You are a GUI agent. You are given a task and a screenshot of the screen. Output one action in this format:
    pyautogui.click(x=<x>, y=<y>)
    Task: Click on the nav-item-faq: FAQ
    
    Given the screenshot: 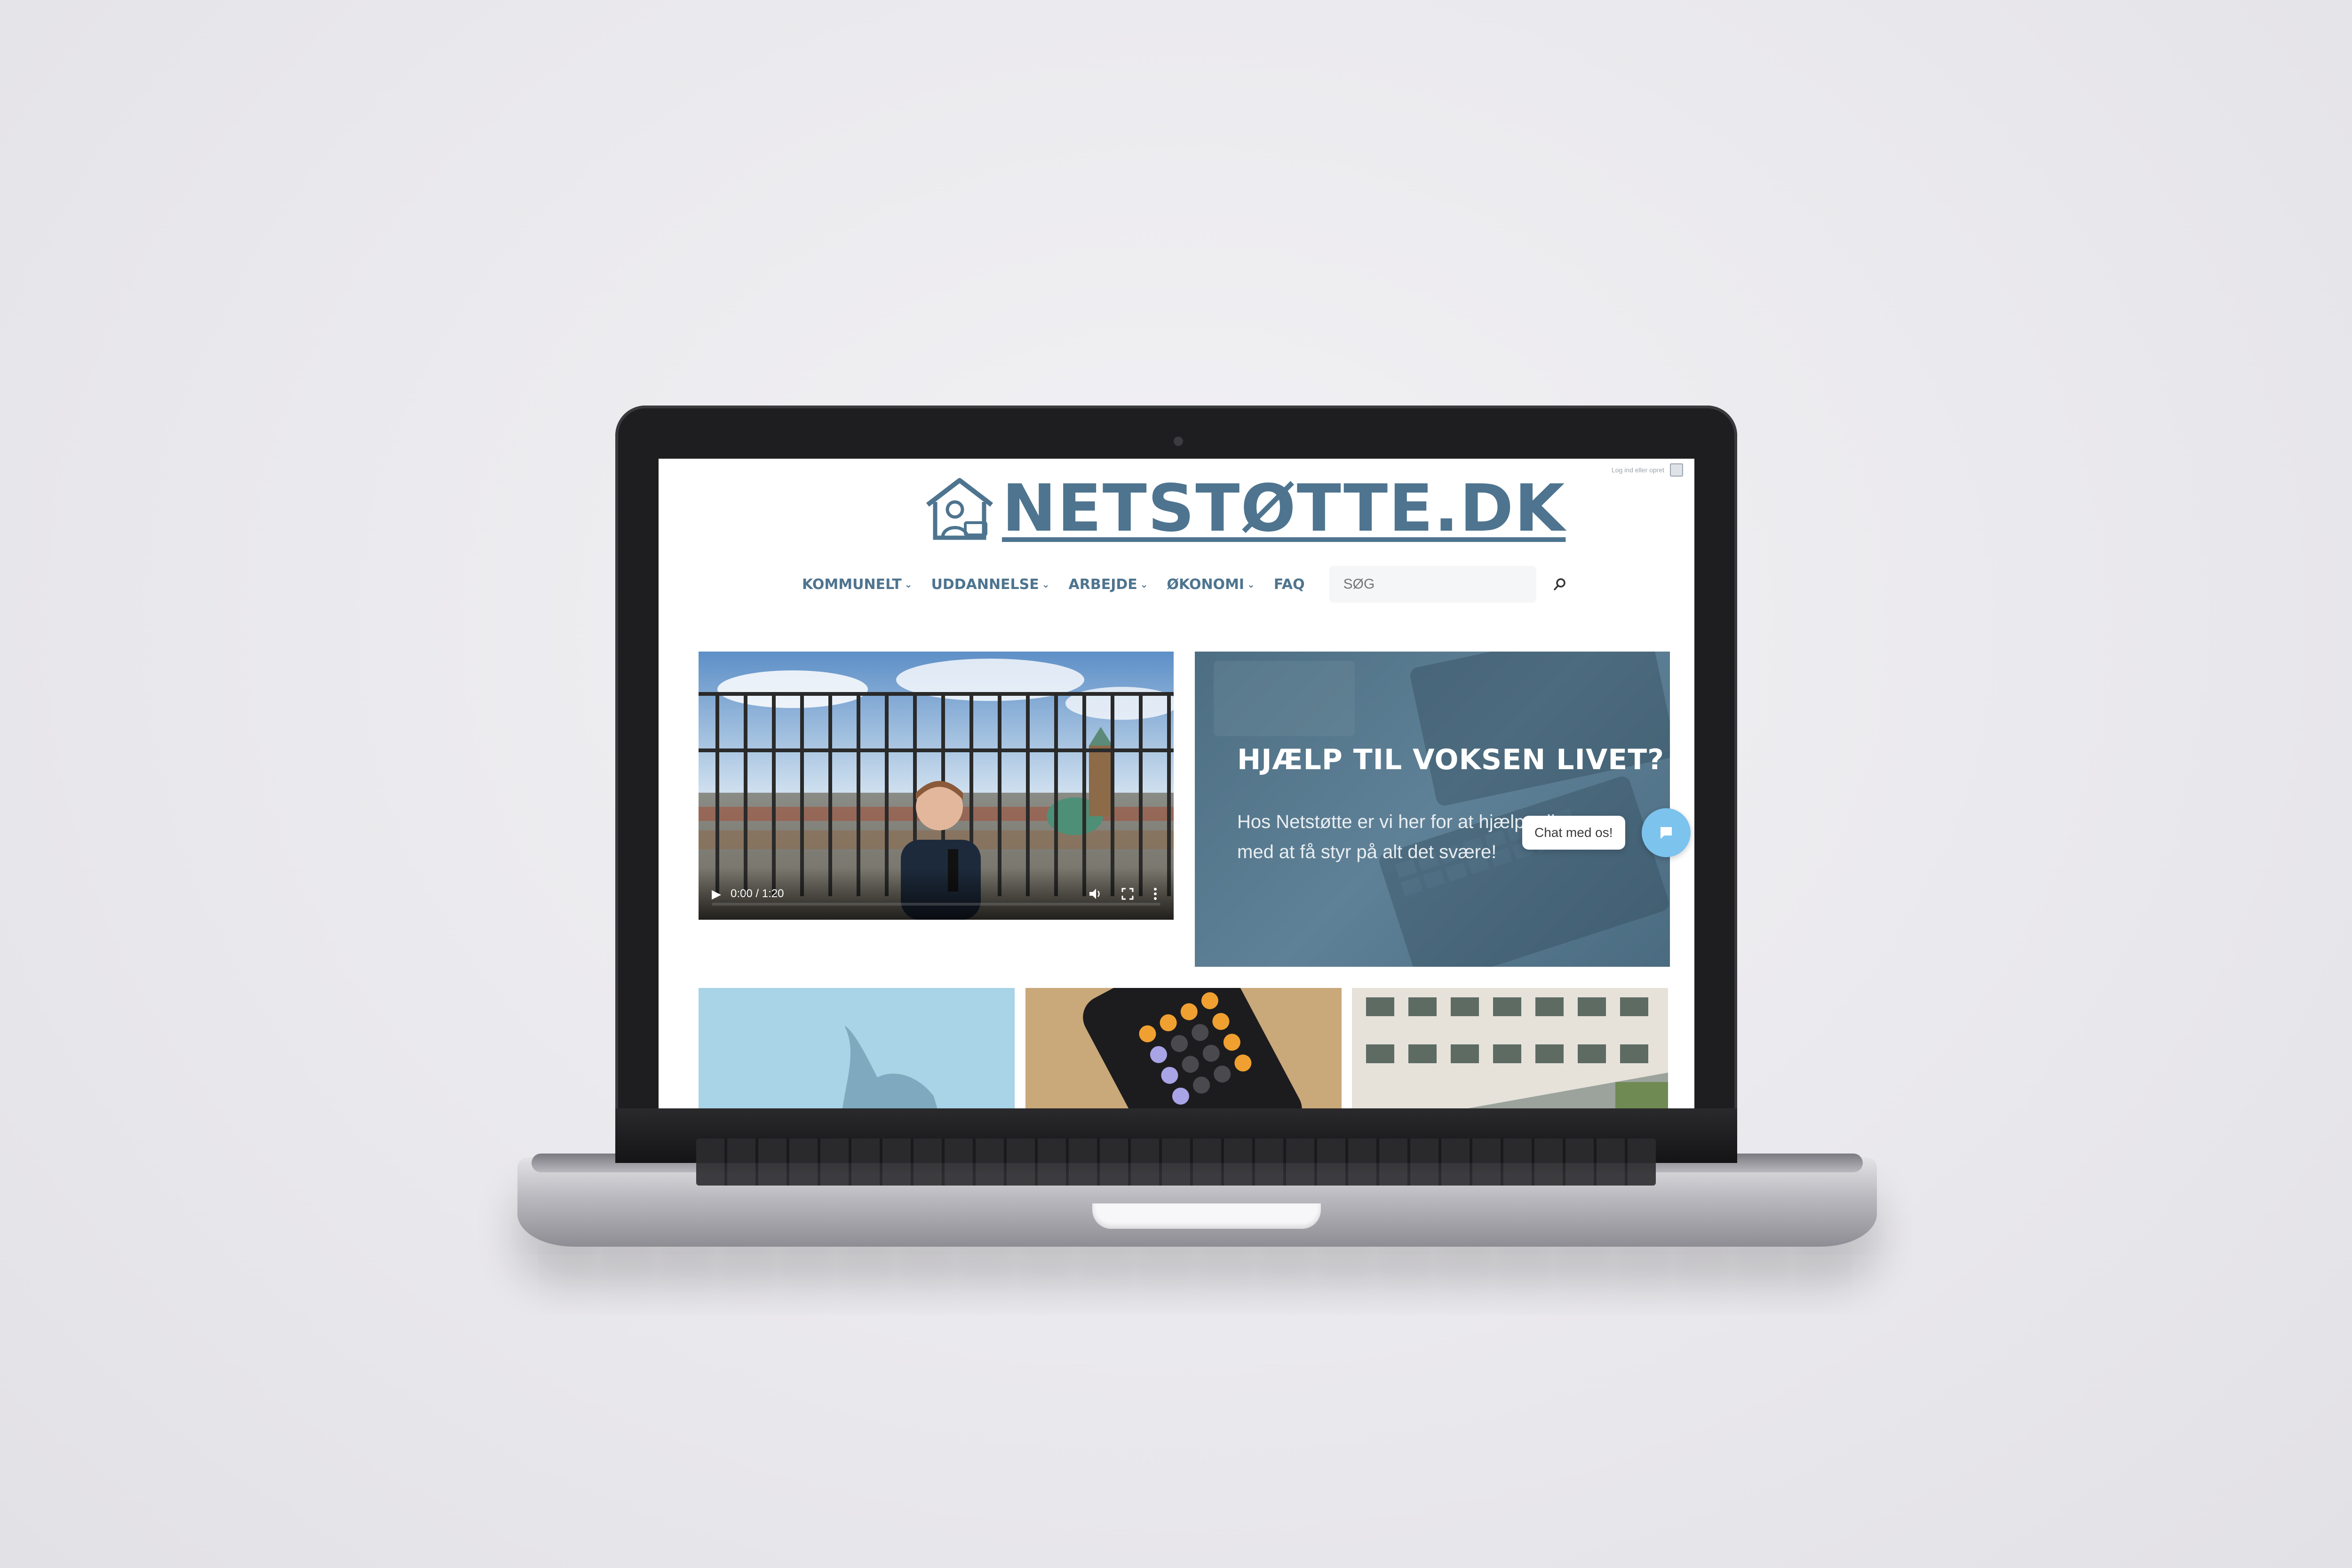 What is the action you would take?
    pyautogui.click(x=1289, y=584)
    